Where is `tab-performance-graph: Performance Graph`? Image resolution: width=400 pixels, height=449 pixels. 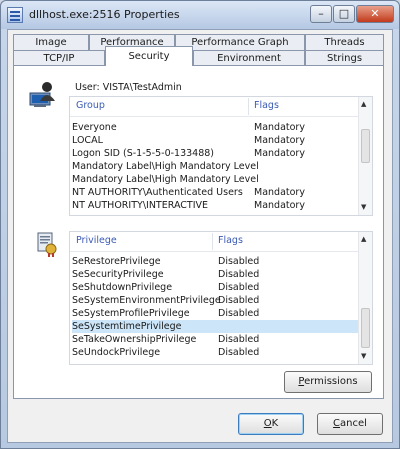 tab-performance-graph: Performance Graph is located at coordinates (240, 42).